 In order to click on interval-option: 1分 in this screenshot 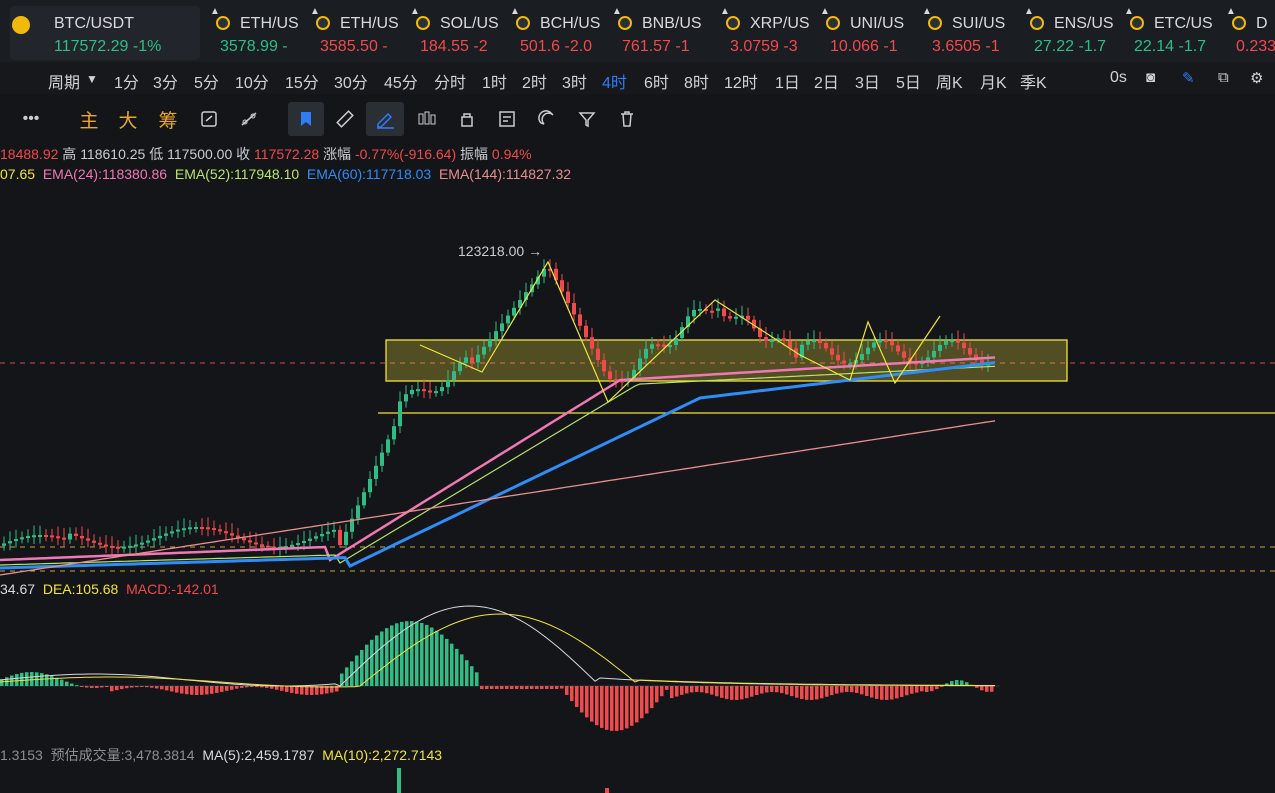, I will do `click(126, 81)`.